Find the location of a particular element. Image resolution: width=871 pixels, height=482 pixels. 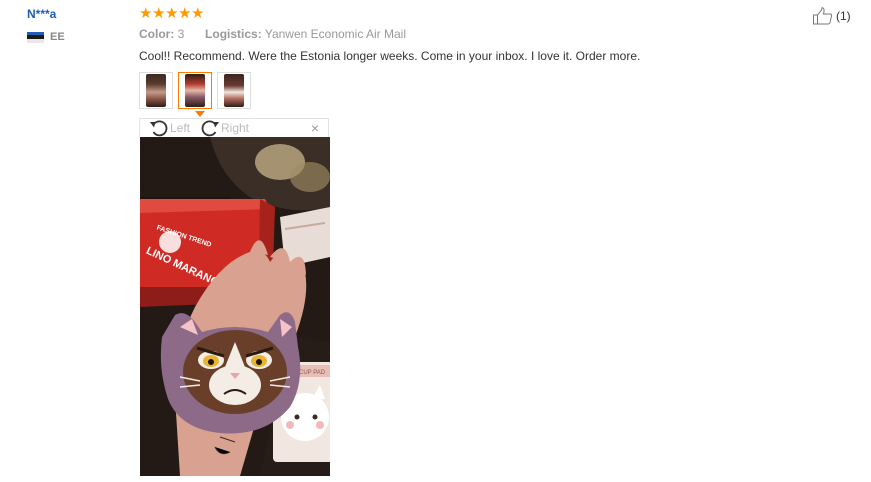

star-rating: ★ ★ ★ ★ ★ is located at coordinates (171, 14).